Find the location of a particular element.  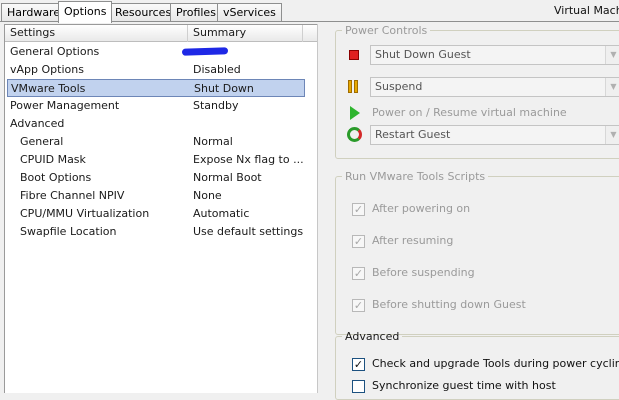

list-item-general: General Normal is located at coordinates (161, 142).